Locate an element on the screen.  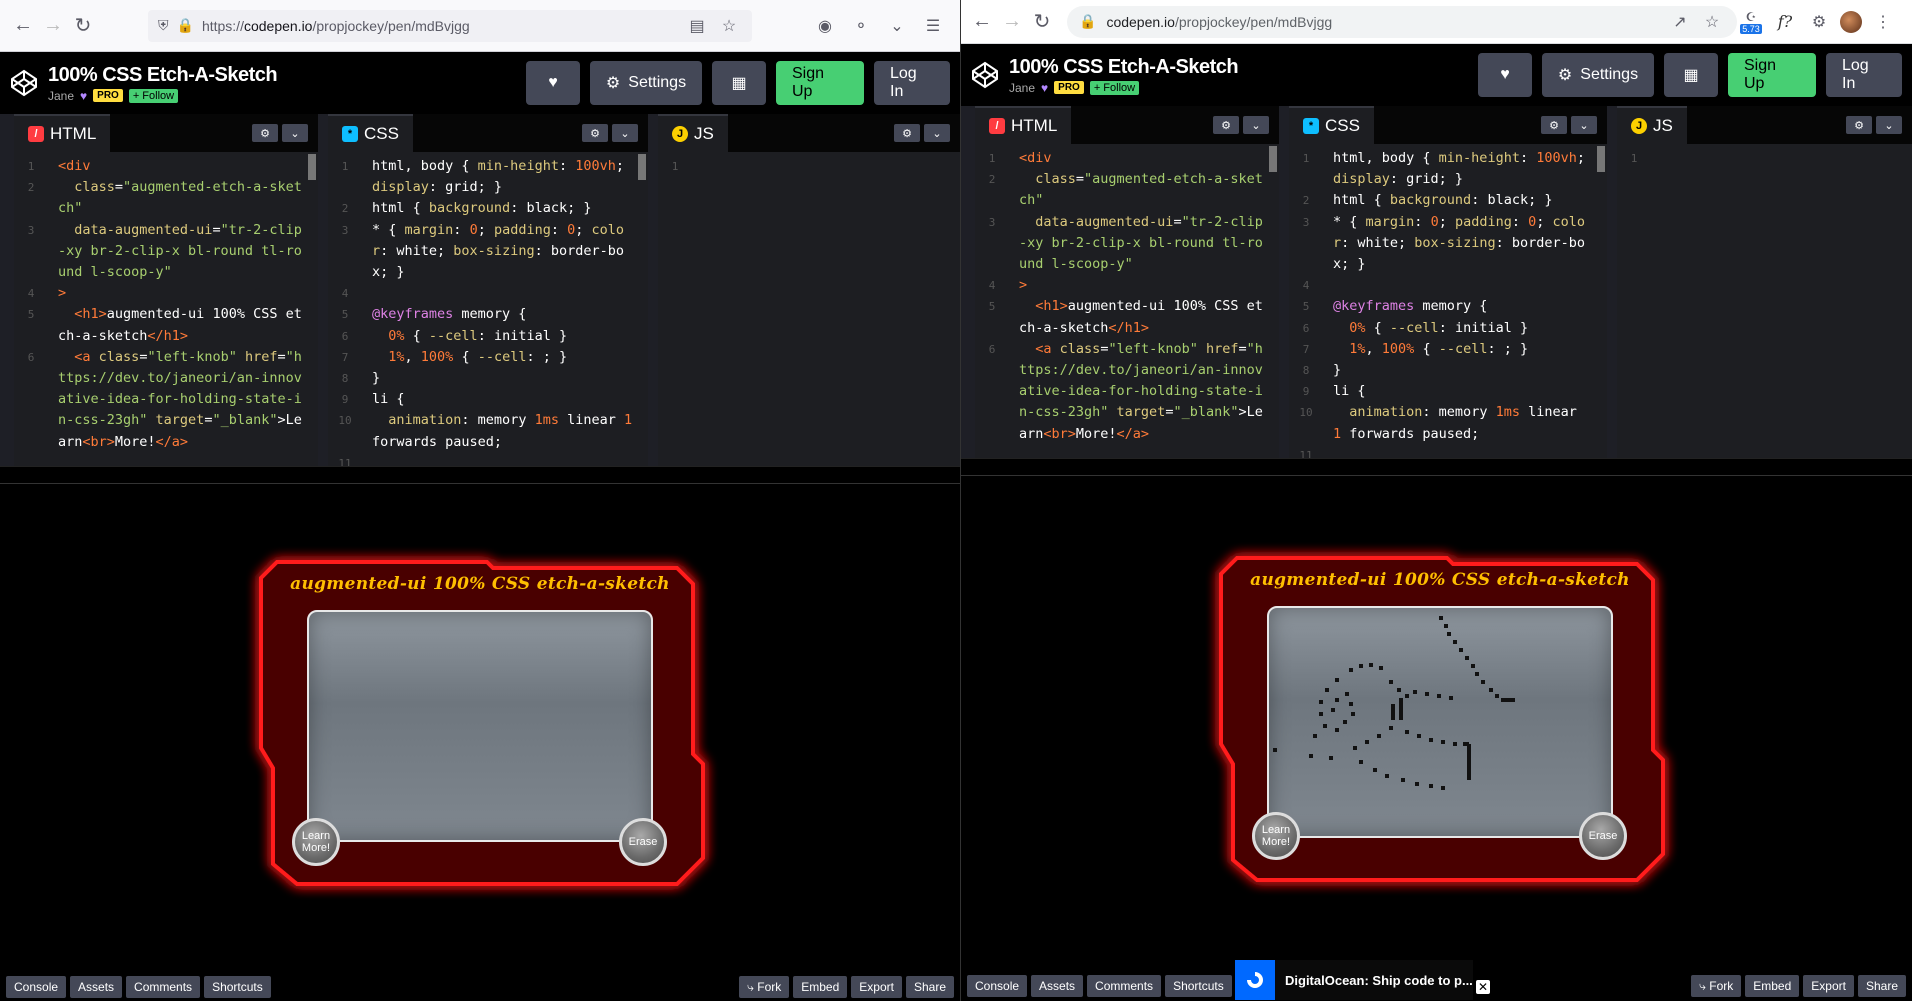
css-code: 1 2 3 4 5 6 7 8 9 10 11 html, body { min-height is located at coordinates (488, 309).